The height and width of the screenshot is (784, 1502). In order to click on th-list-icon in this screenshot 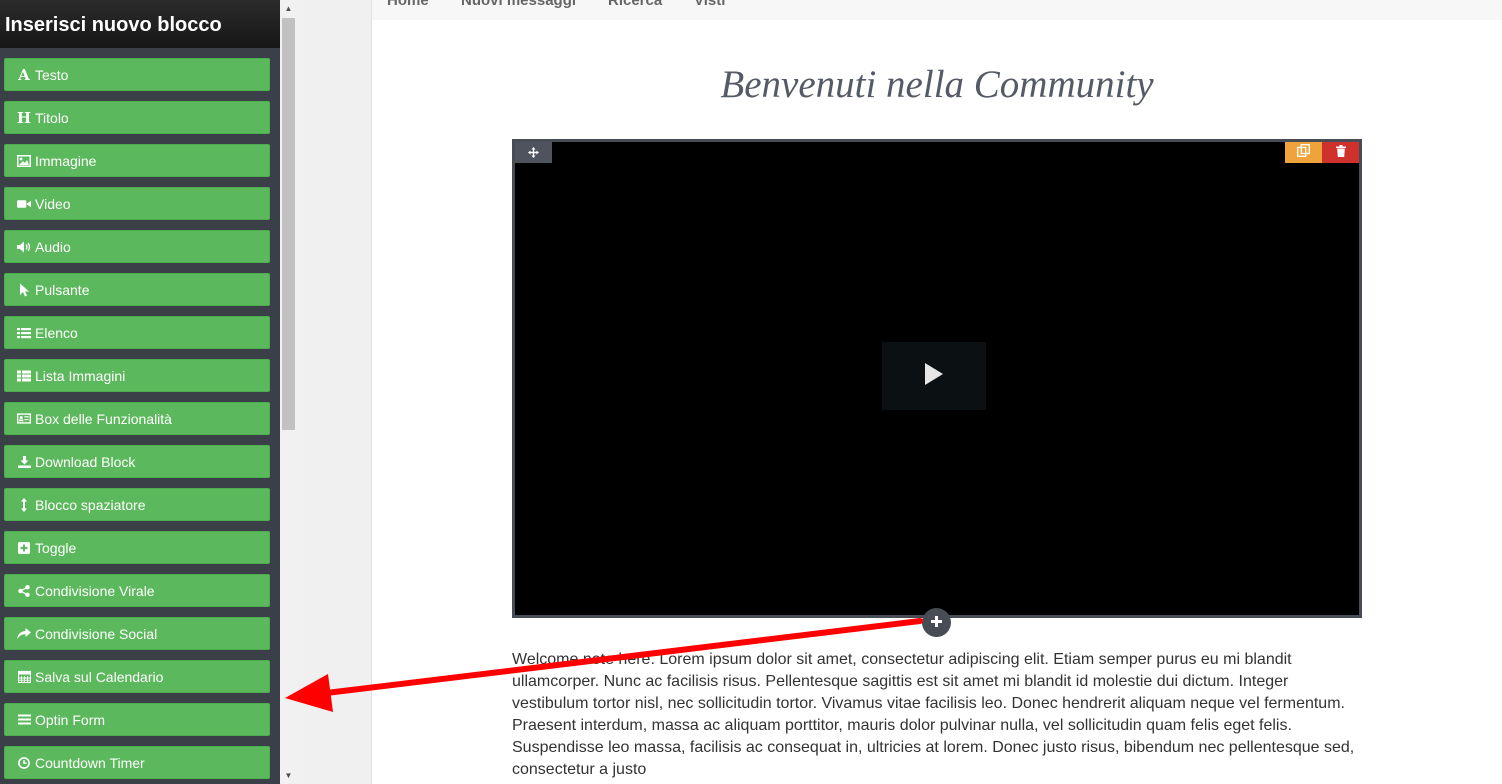, I will do `click(24, 376)`.